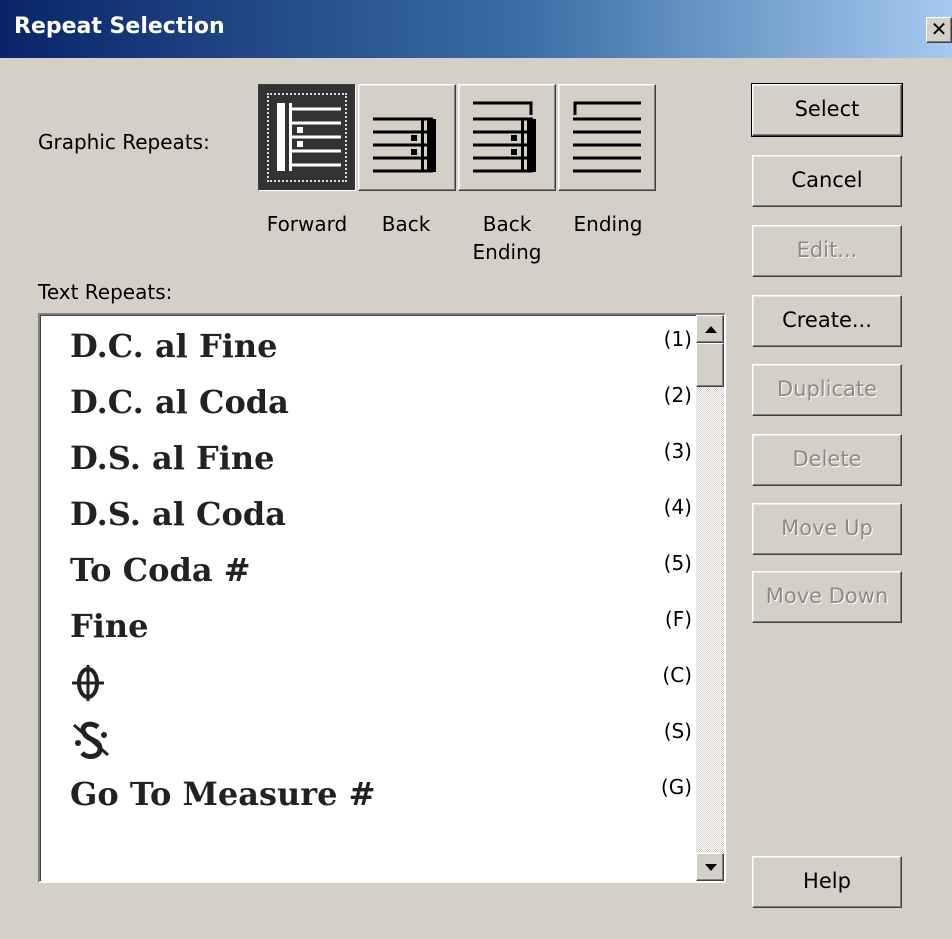 The height and width of the screenshot is (939, 952). I want to click on back-ending-repeat-button, so click(507, 137).